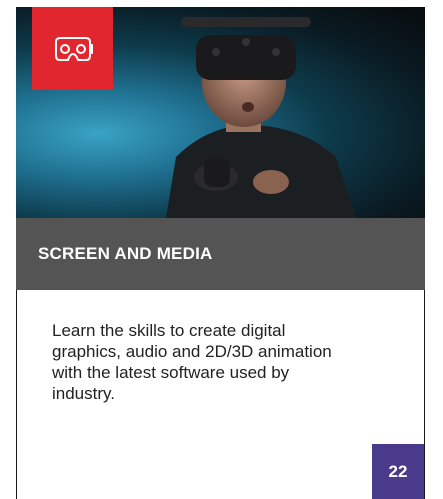 This screenshot has width=443, height=499. Describe the element at coordinates (398, 471) in the screenshot. I see `page-number-badge: 22` at that location.